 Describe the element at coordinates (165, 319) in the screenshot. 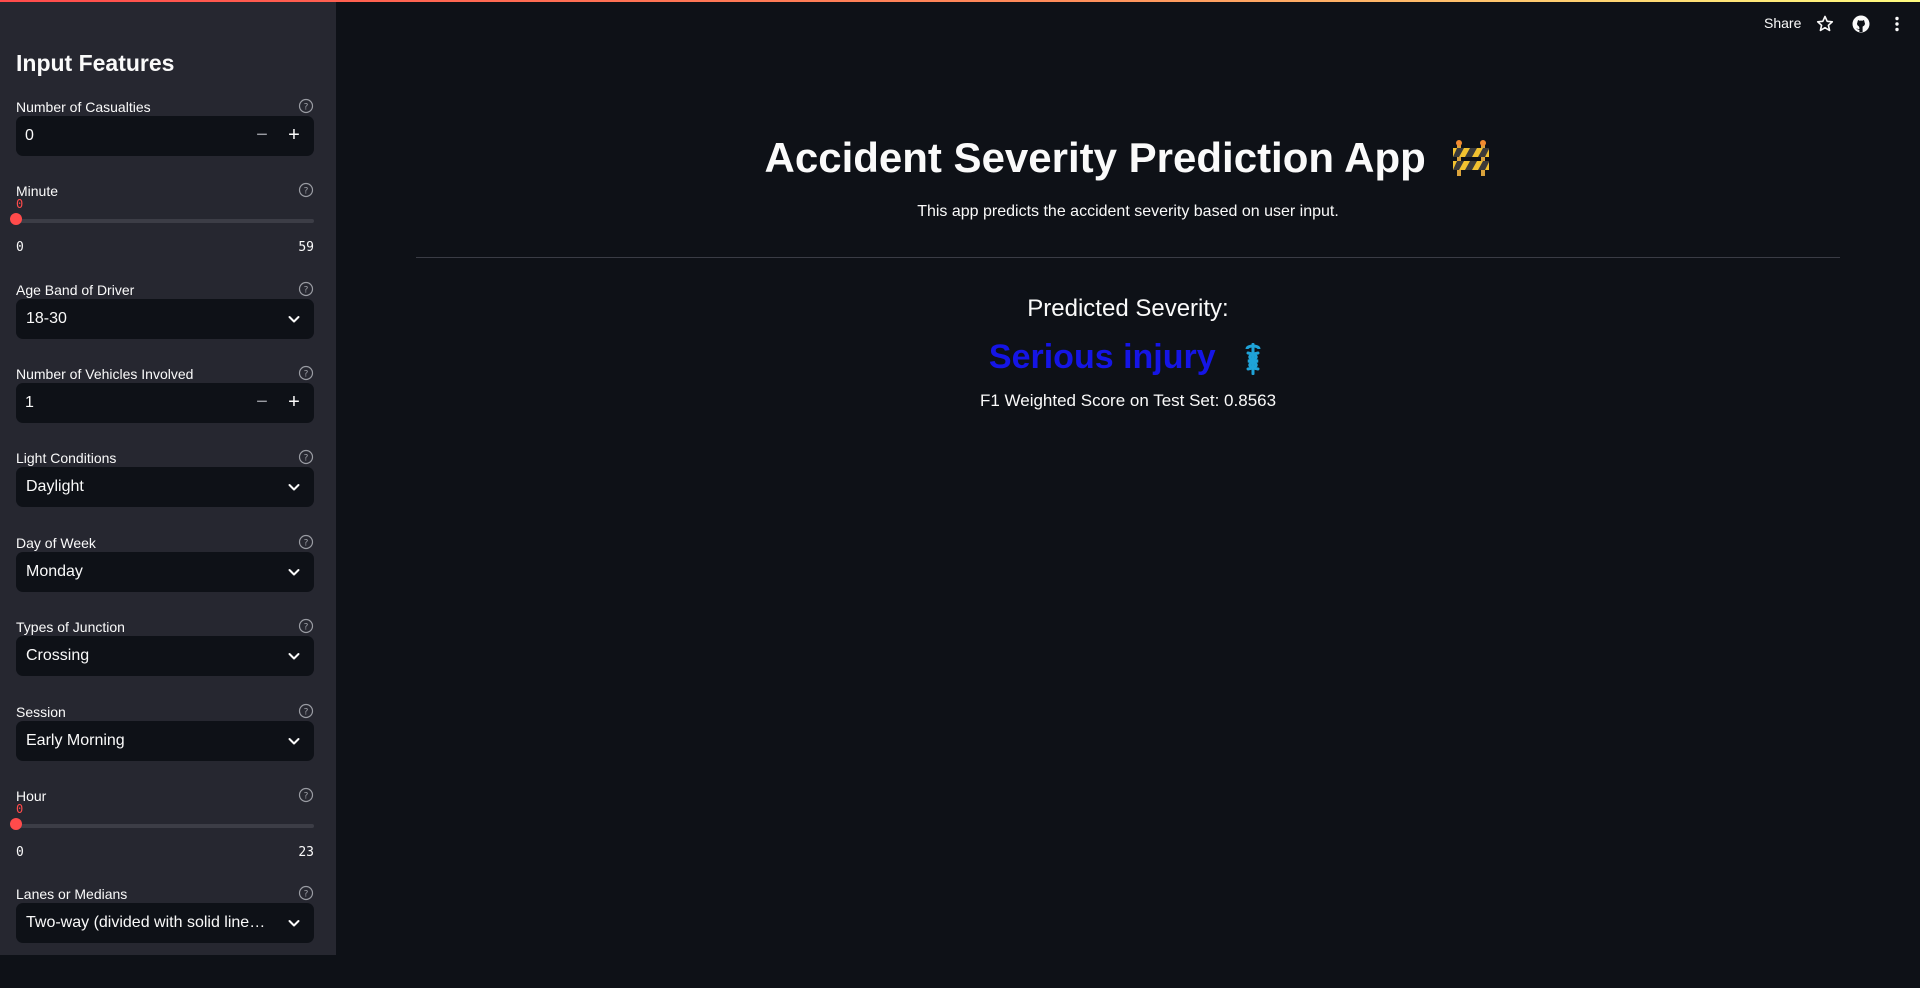

I see `age-band-select: 18-30` at that location.